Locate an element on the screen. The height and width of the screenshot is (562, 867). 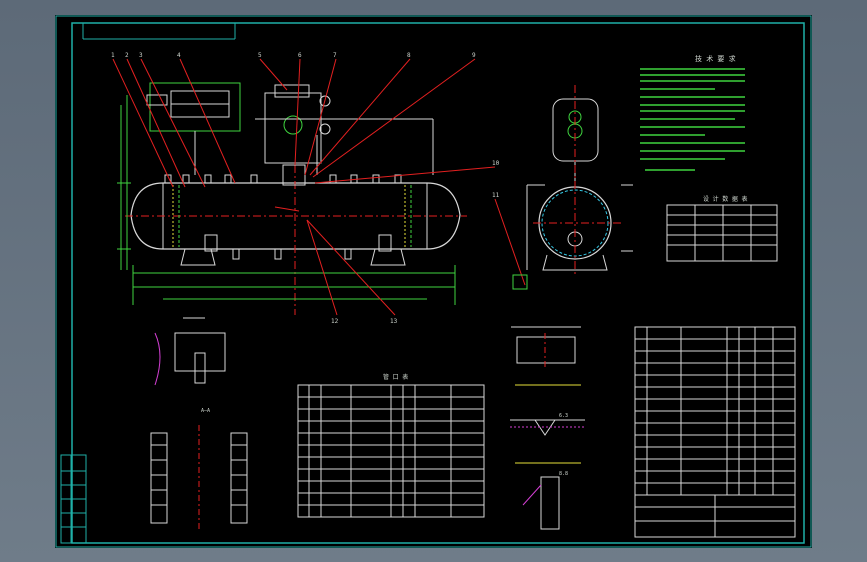
leader-10: 10 is located at coordinates (496, 163).